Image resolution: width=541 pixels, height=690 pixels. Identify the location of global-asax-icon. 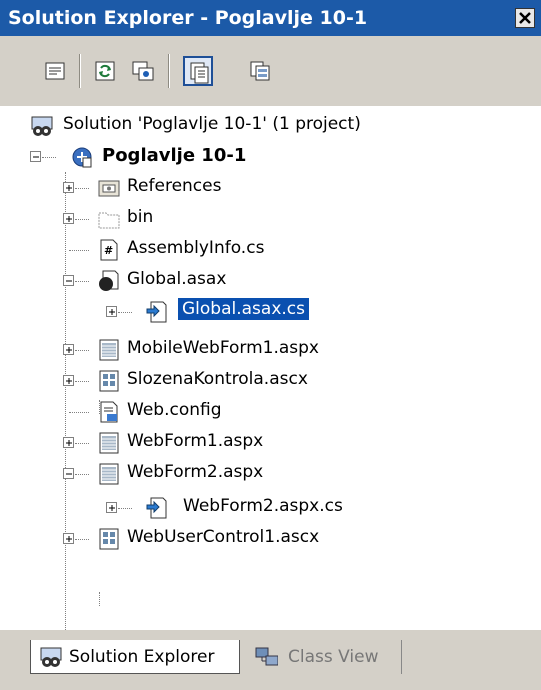
(109, 280).